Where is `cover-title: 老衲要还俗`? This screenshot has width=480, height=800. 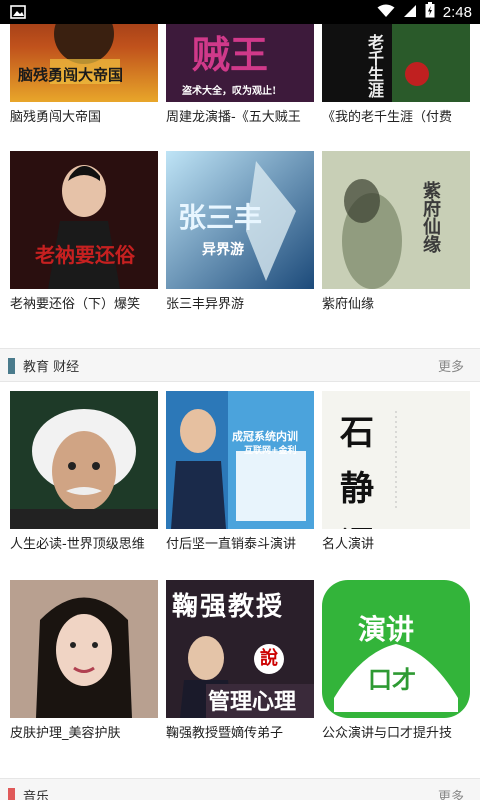
cover-title: 老衲要还俗 is located at coordinates (85, 255).